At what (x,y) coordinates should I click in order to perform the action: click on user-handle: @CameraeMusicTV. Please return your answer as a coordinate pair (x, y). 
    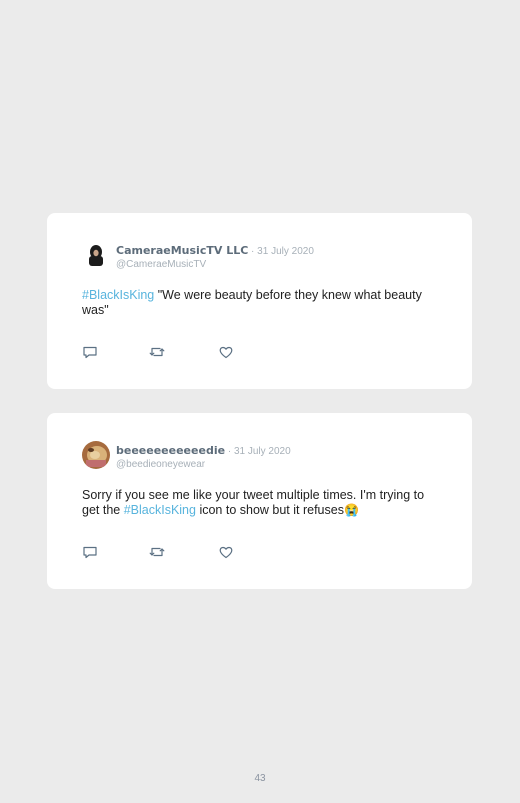
    Looking at the image, I should click on (215, 264).